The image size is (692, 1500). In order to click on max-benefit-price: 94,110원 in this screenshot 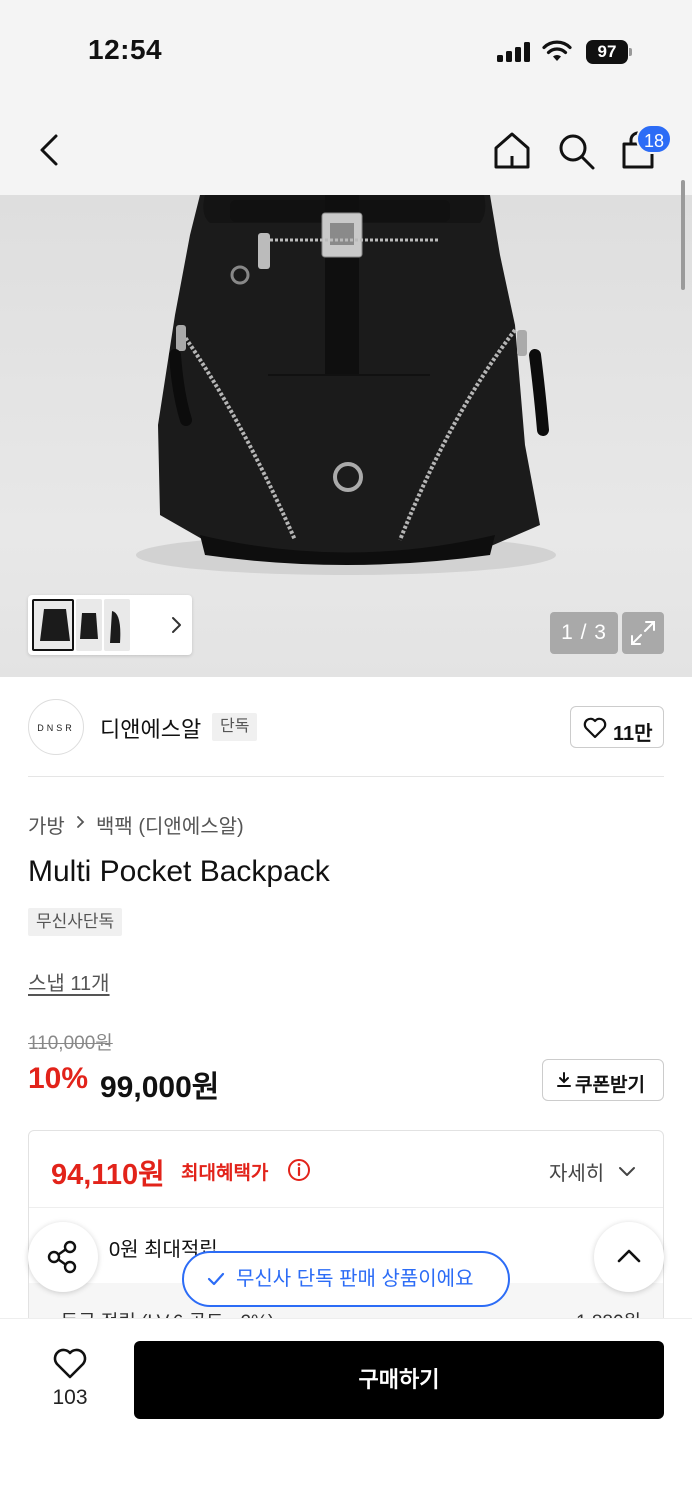, I will do `click(108, 1175)`.